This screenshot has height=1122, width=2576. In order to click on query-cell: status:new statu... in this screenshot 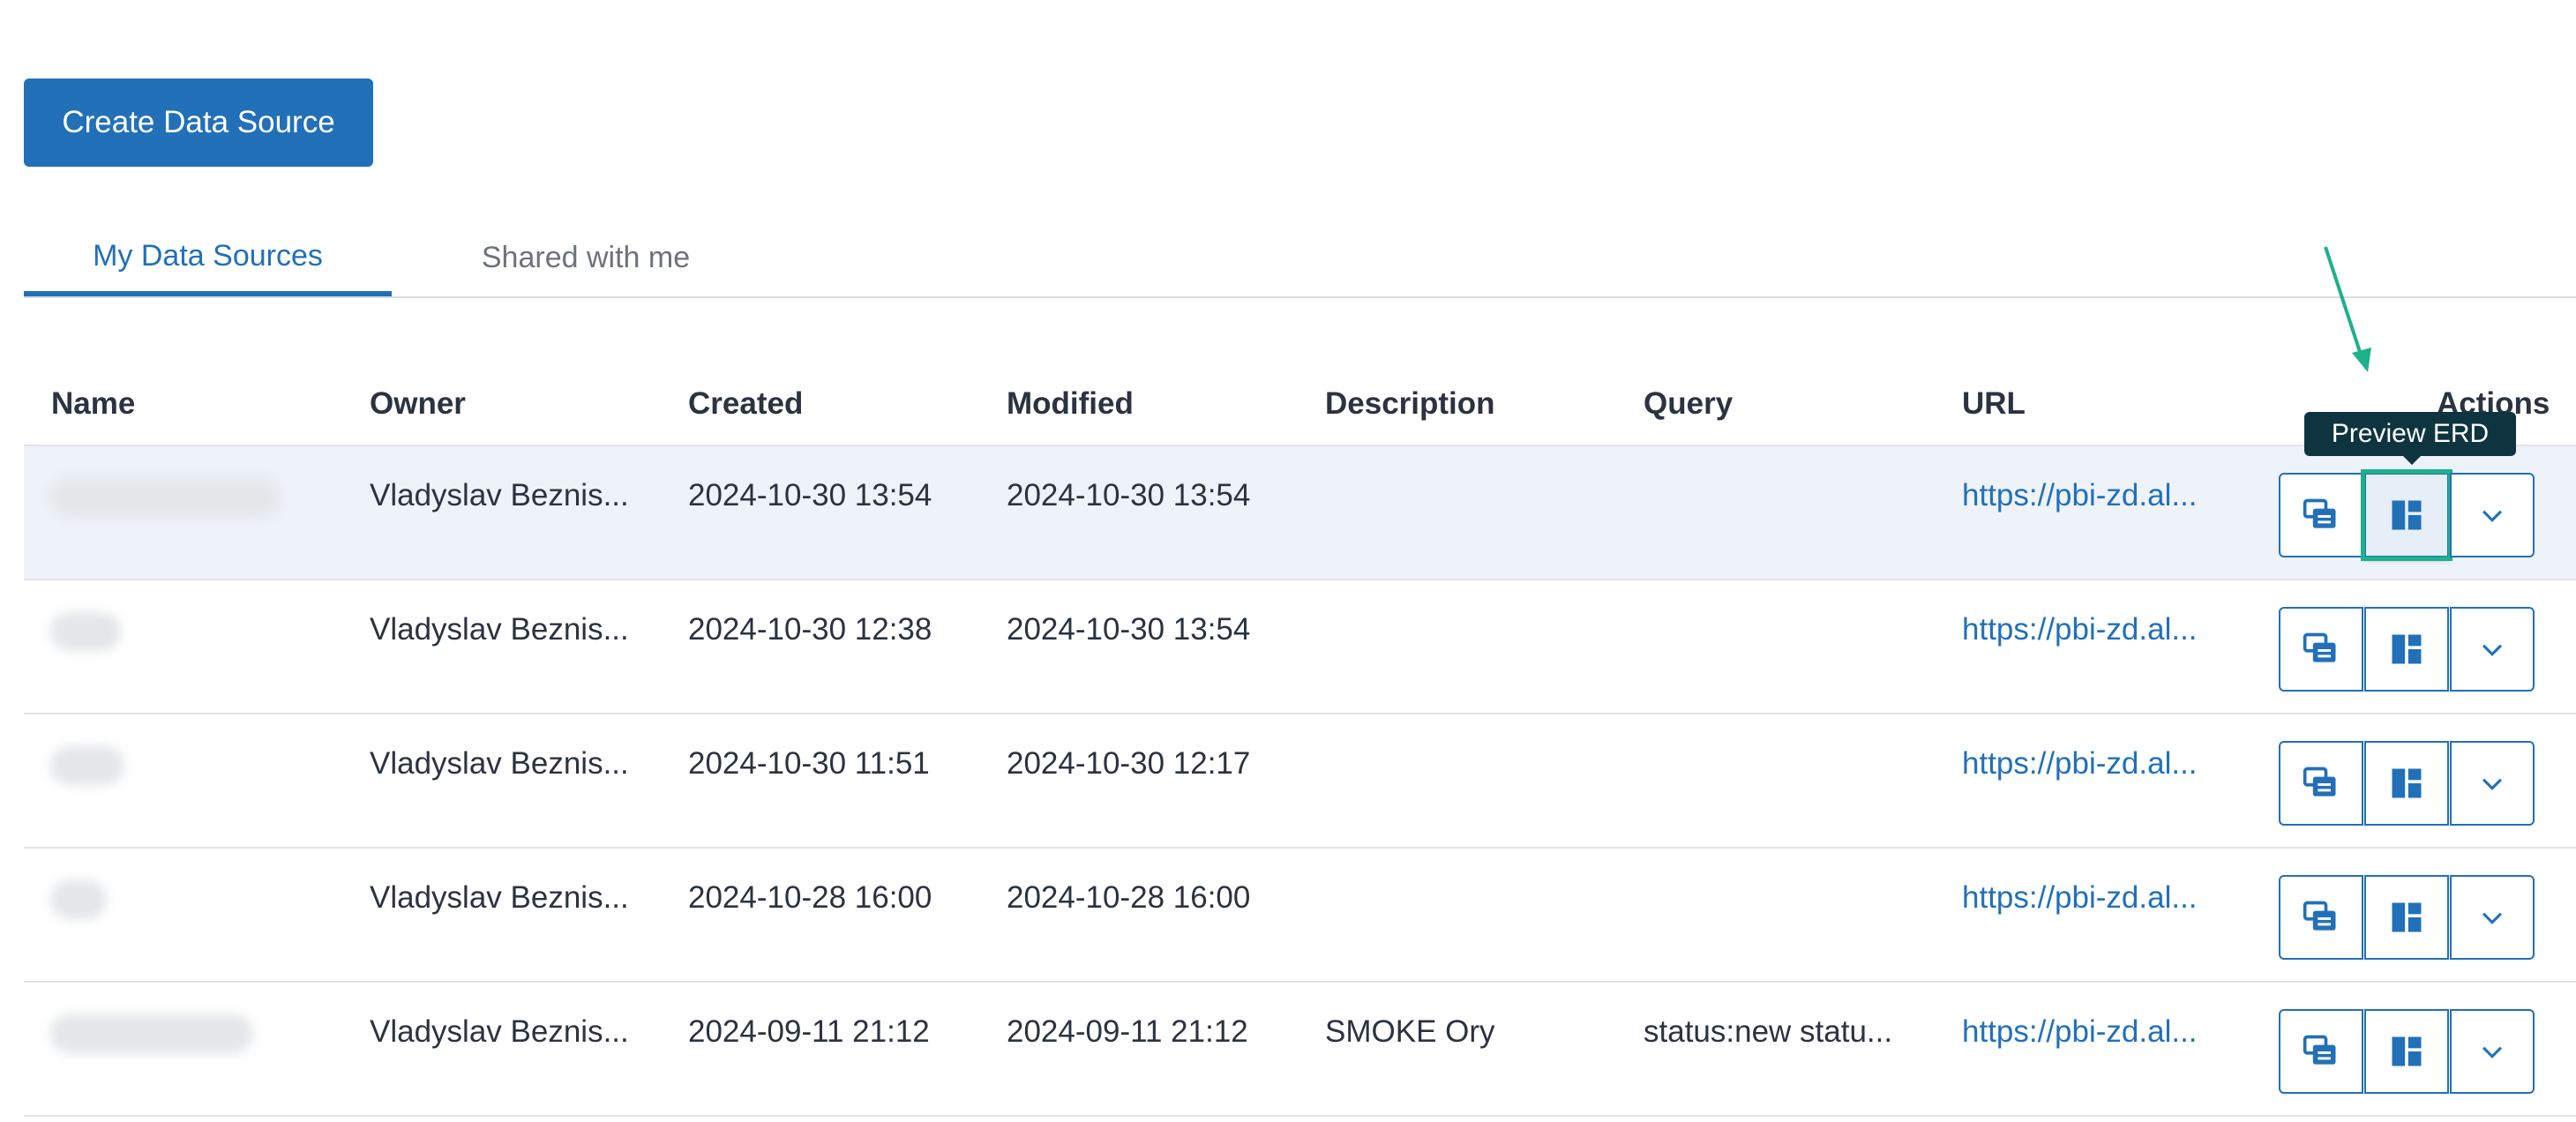, I will do `click(1769, 1031)`.